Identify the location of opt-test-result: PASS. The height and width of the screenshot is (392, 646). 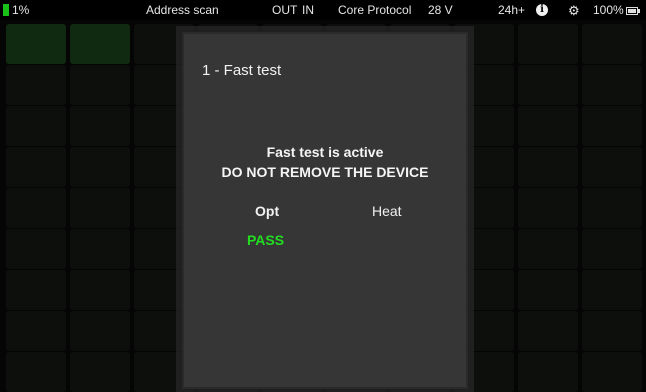
(266, 240).